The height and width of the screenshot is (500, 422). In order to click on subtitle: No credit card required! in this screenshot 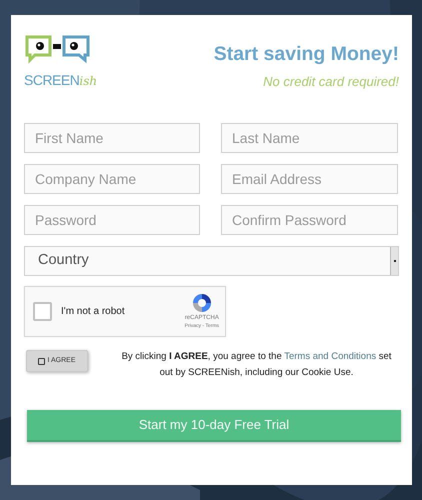, I will do `click(331, 82)`.